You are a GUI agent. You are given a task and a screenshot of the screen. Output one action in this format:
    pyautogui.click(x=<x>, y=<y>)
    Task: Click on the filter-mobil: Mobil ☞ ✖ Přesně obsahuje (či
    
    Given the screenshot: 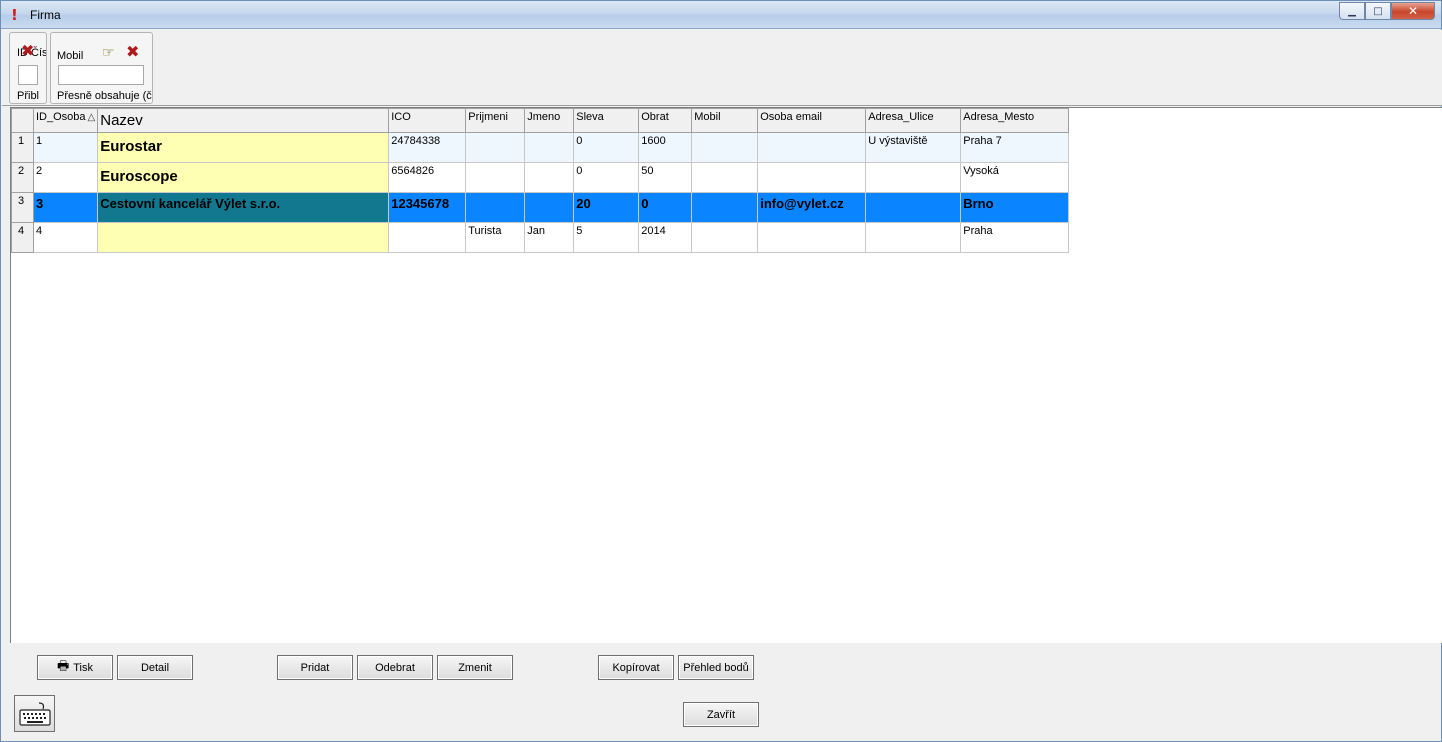 What is the action you would take?
    pyautogui.click(x=101, y=68)
    